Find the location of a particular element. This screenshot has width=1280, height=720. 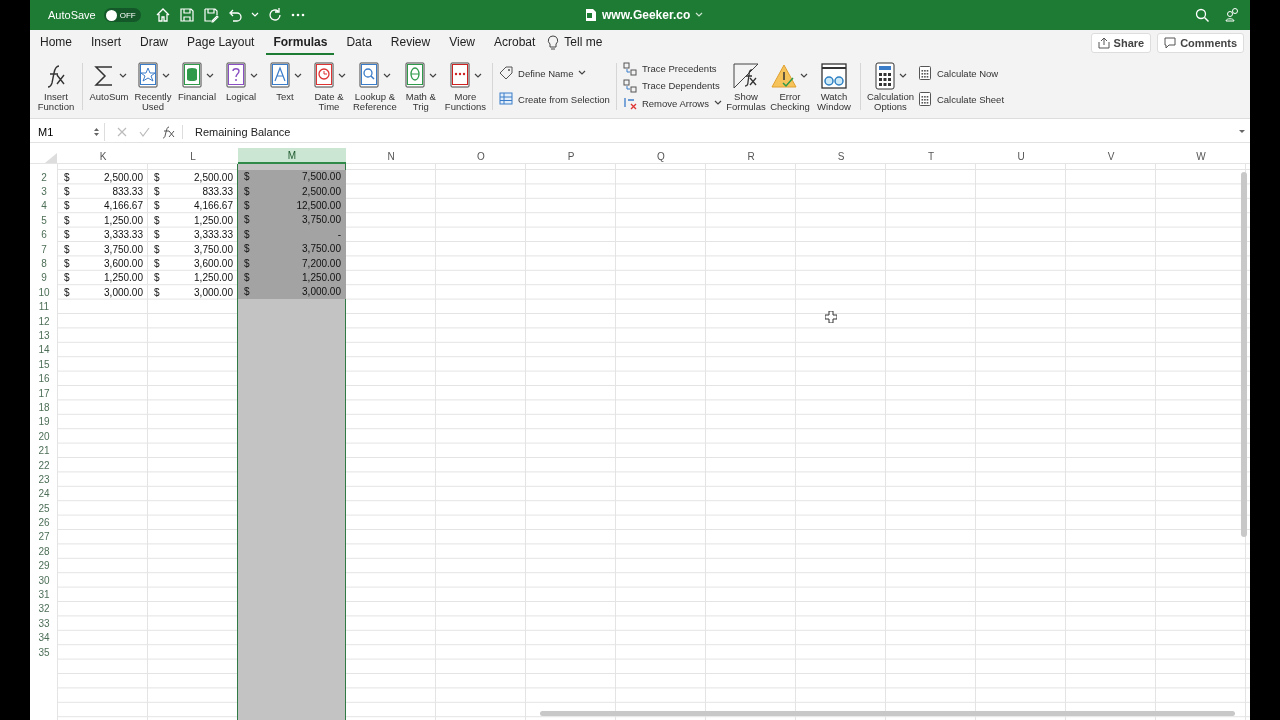

column-header: Q is located at coordinates (661, 156).